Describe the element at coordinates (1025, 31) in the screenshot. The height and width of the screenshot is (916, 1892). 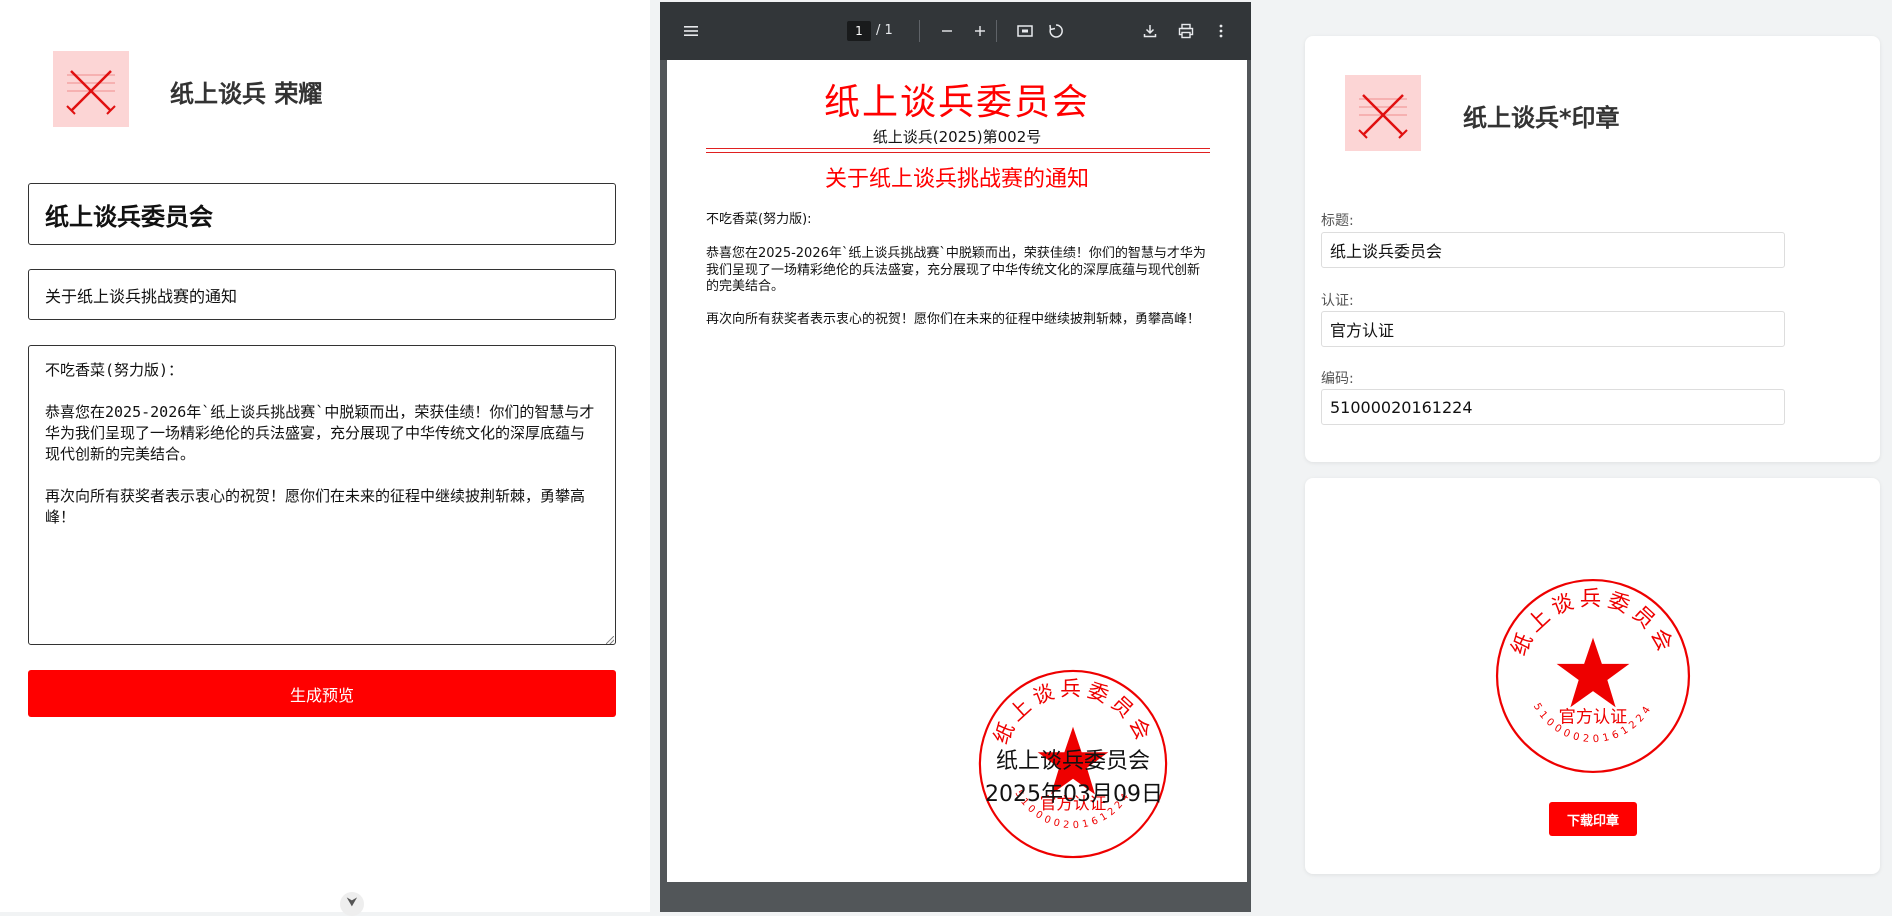
I see `fit-page-icon` at that location.